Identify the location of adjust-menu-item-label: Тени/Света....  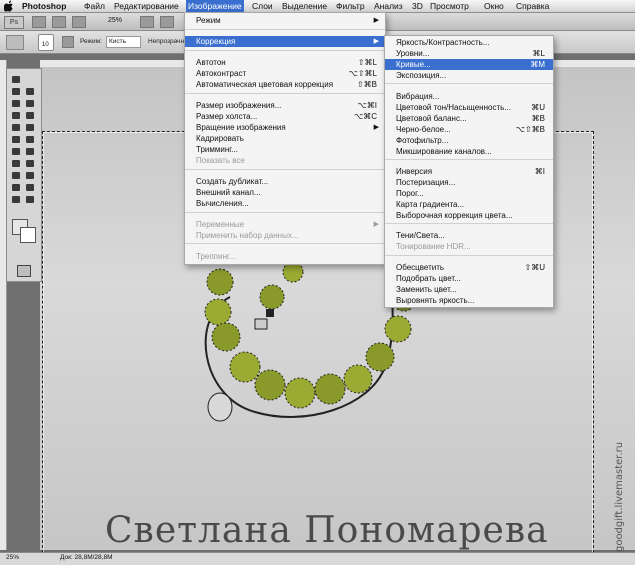
(420, 235).